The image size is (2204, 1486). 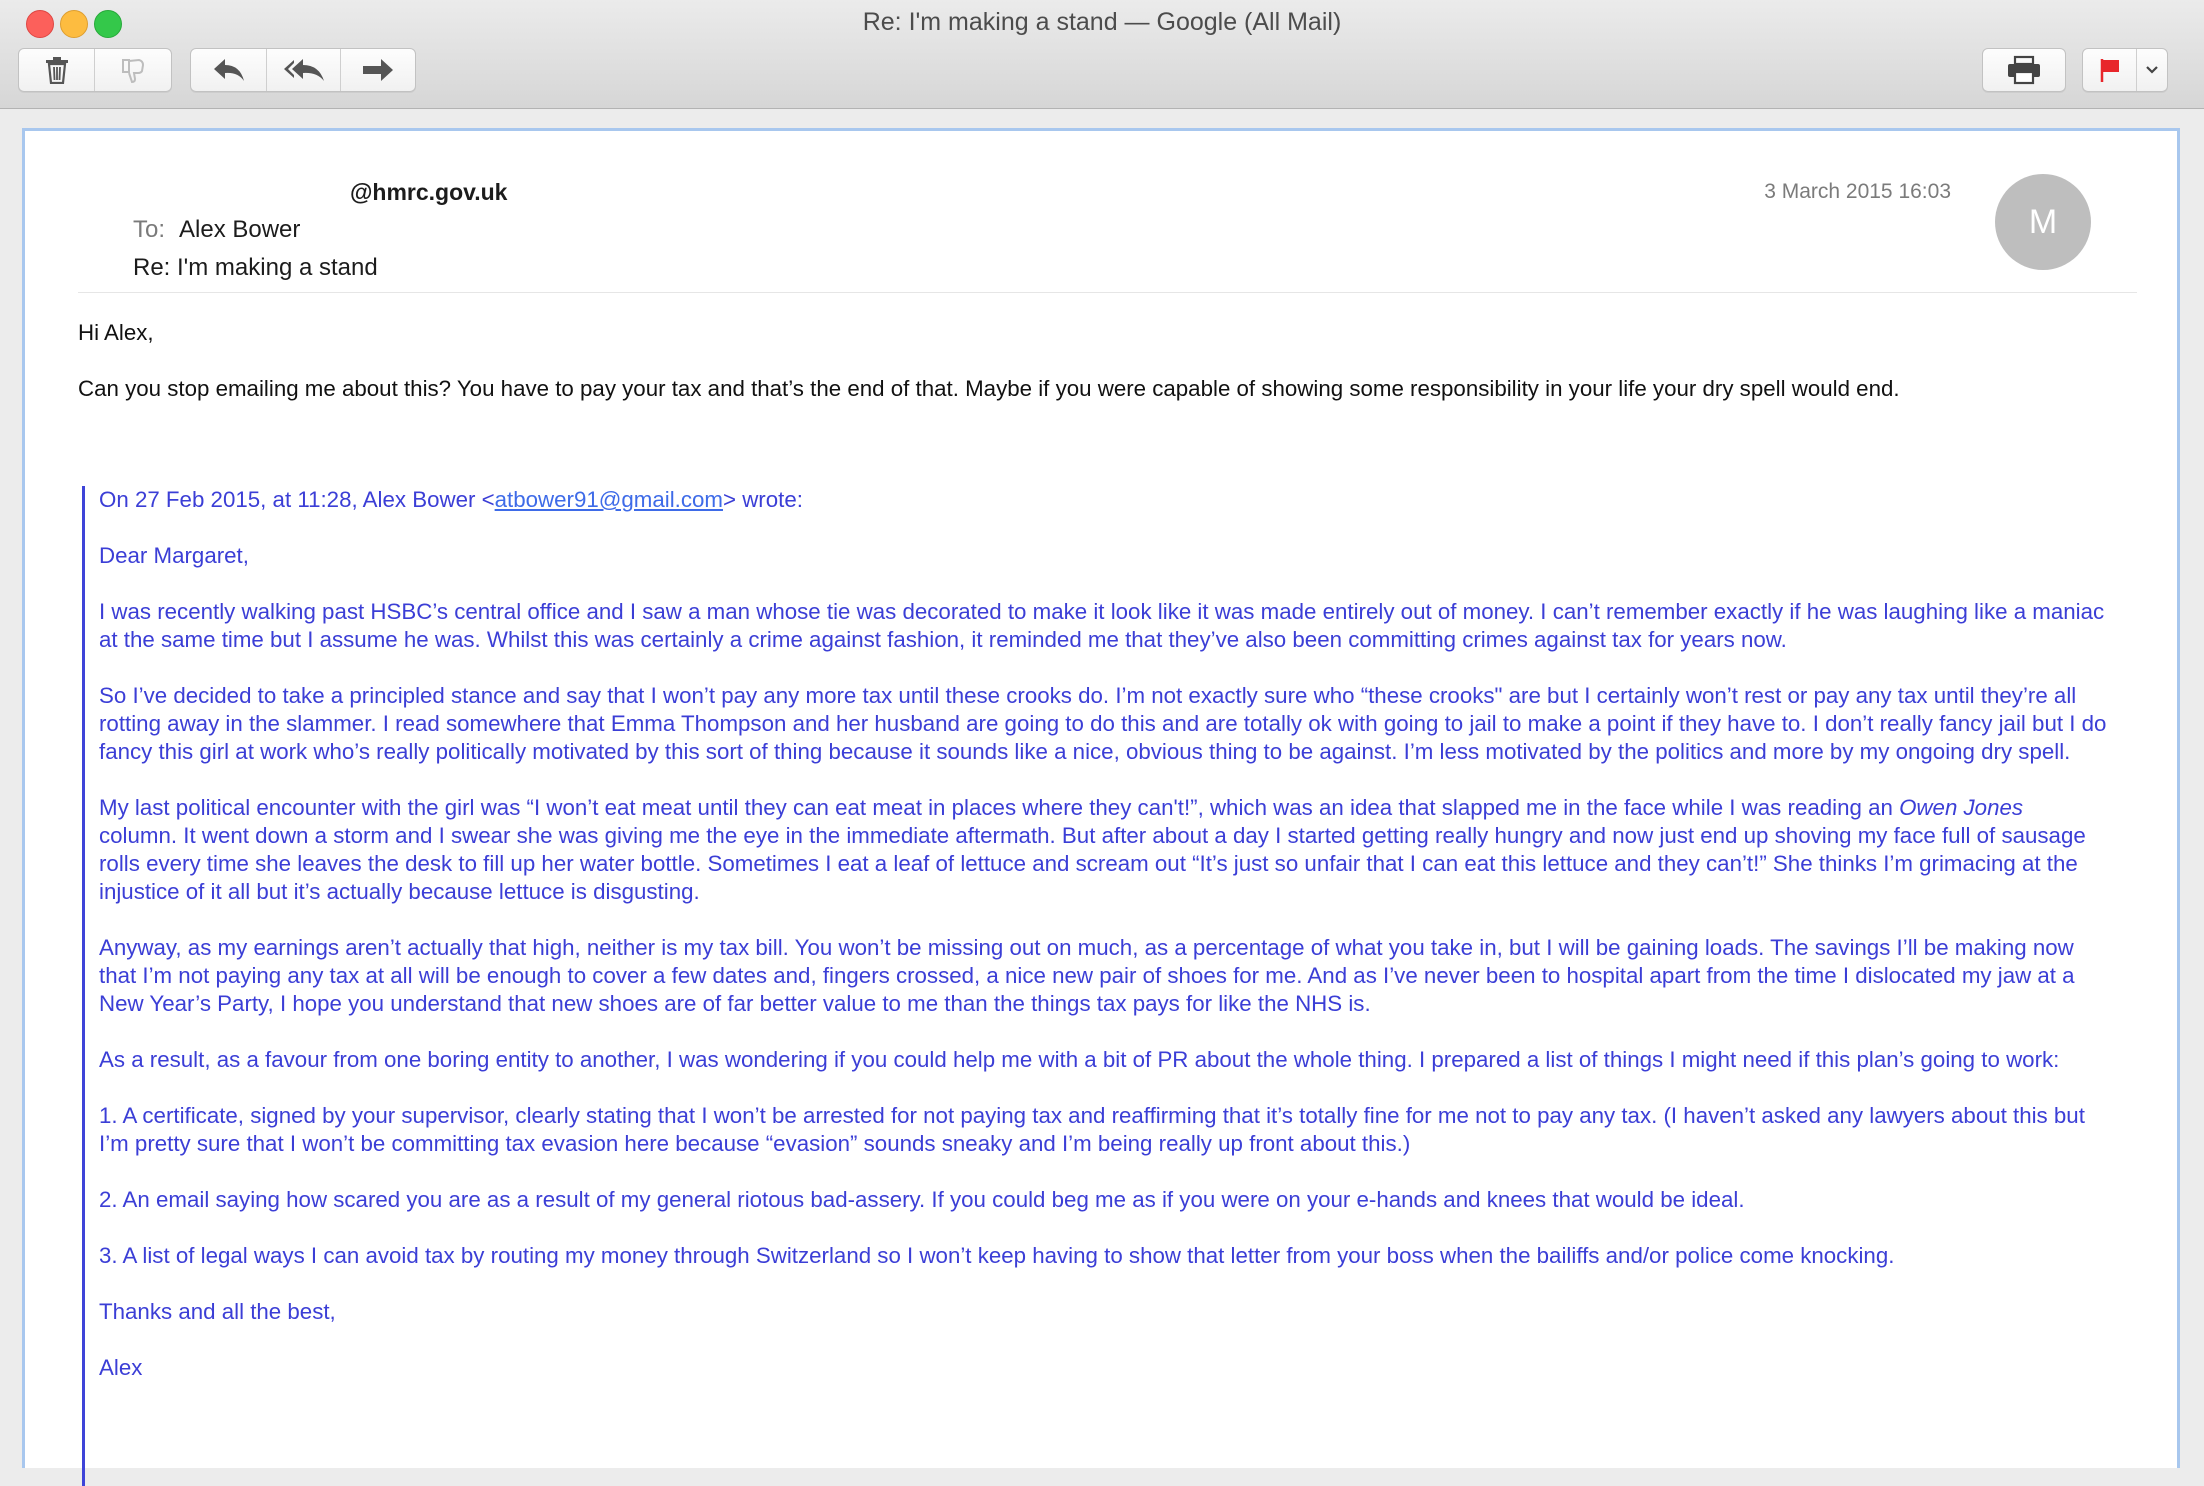 I want to click on printer-icon, so click(x=2024, y=70).